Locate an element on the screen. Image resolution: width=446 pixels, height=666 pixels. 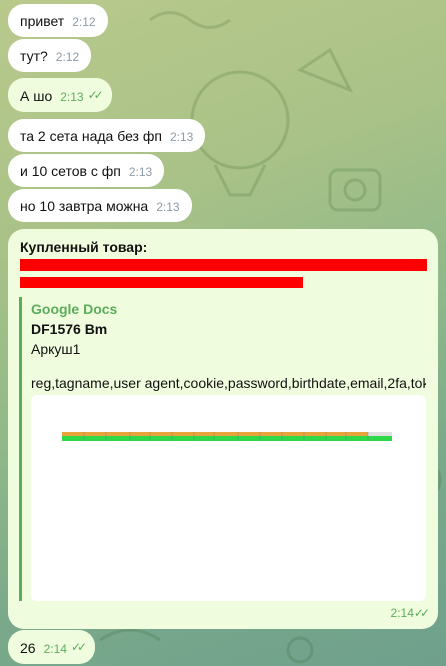
message-text: тут? is located at coordinates (34, 56).